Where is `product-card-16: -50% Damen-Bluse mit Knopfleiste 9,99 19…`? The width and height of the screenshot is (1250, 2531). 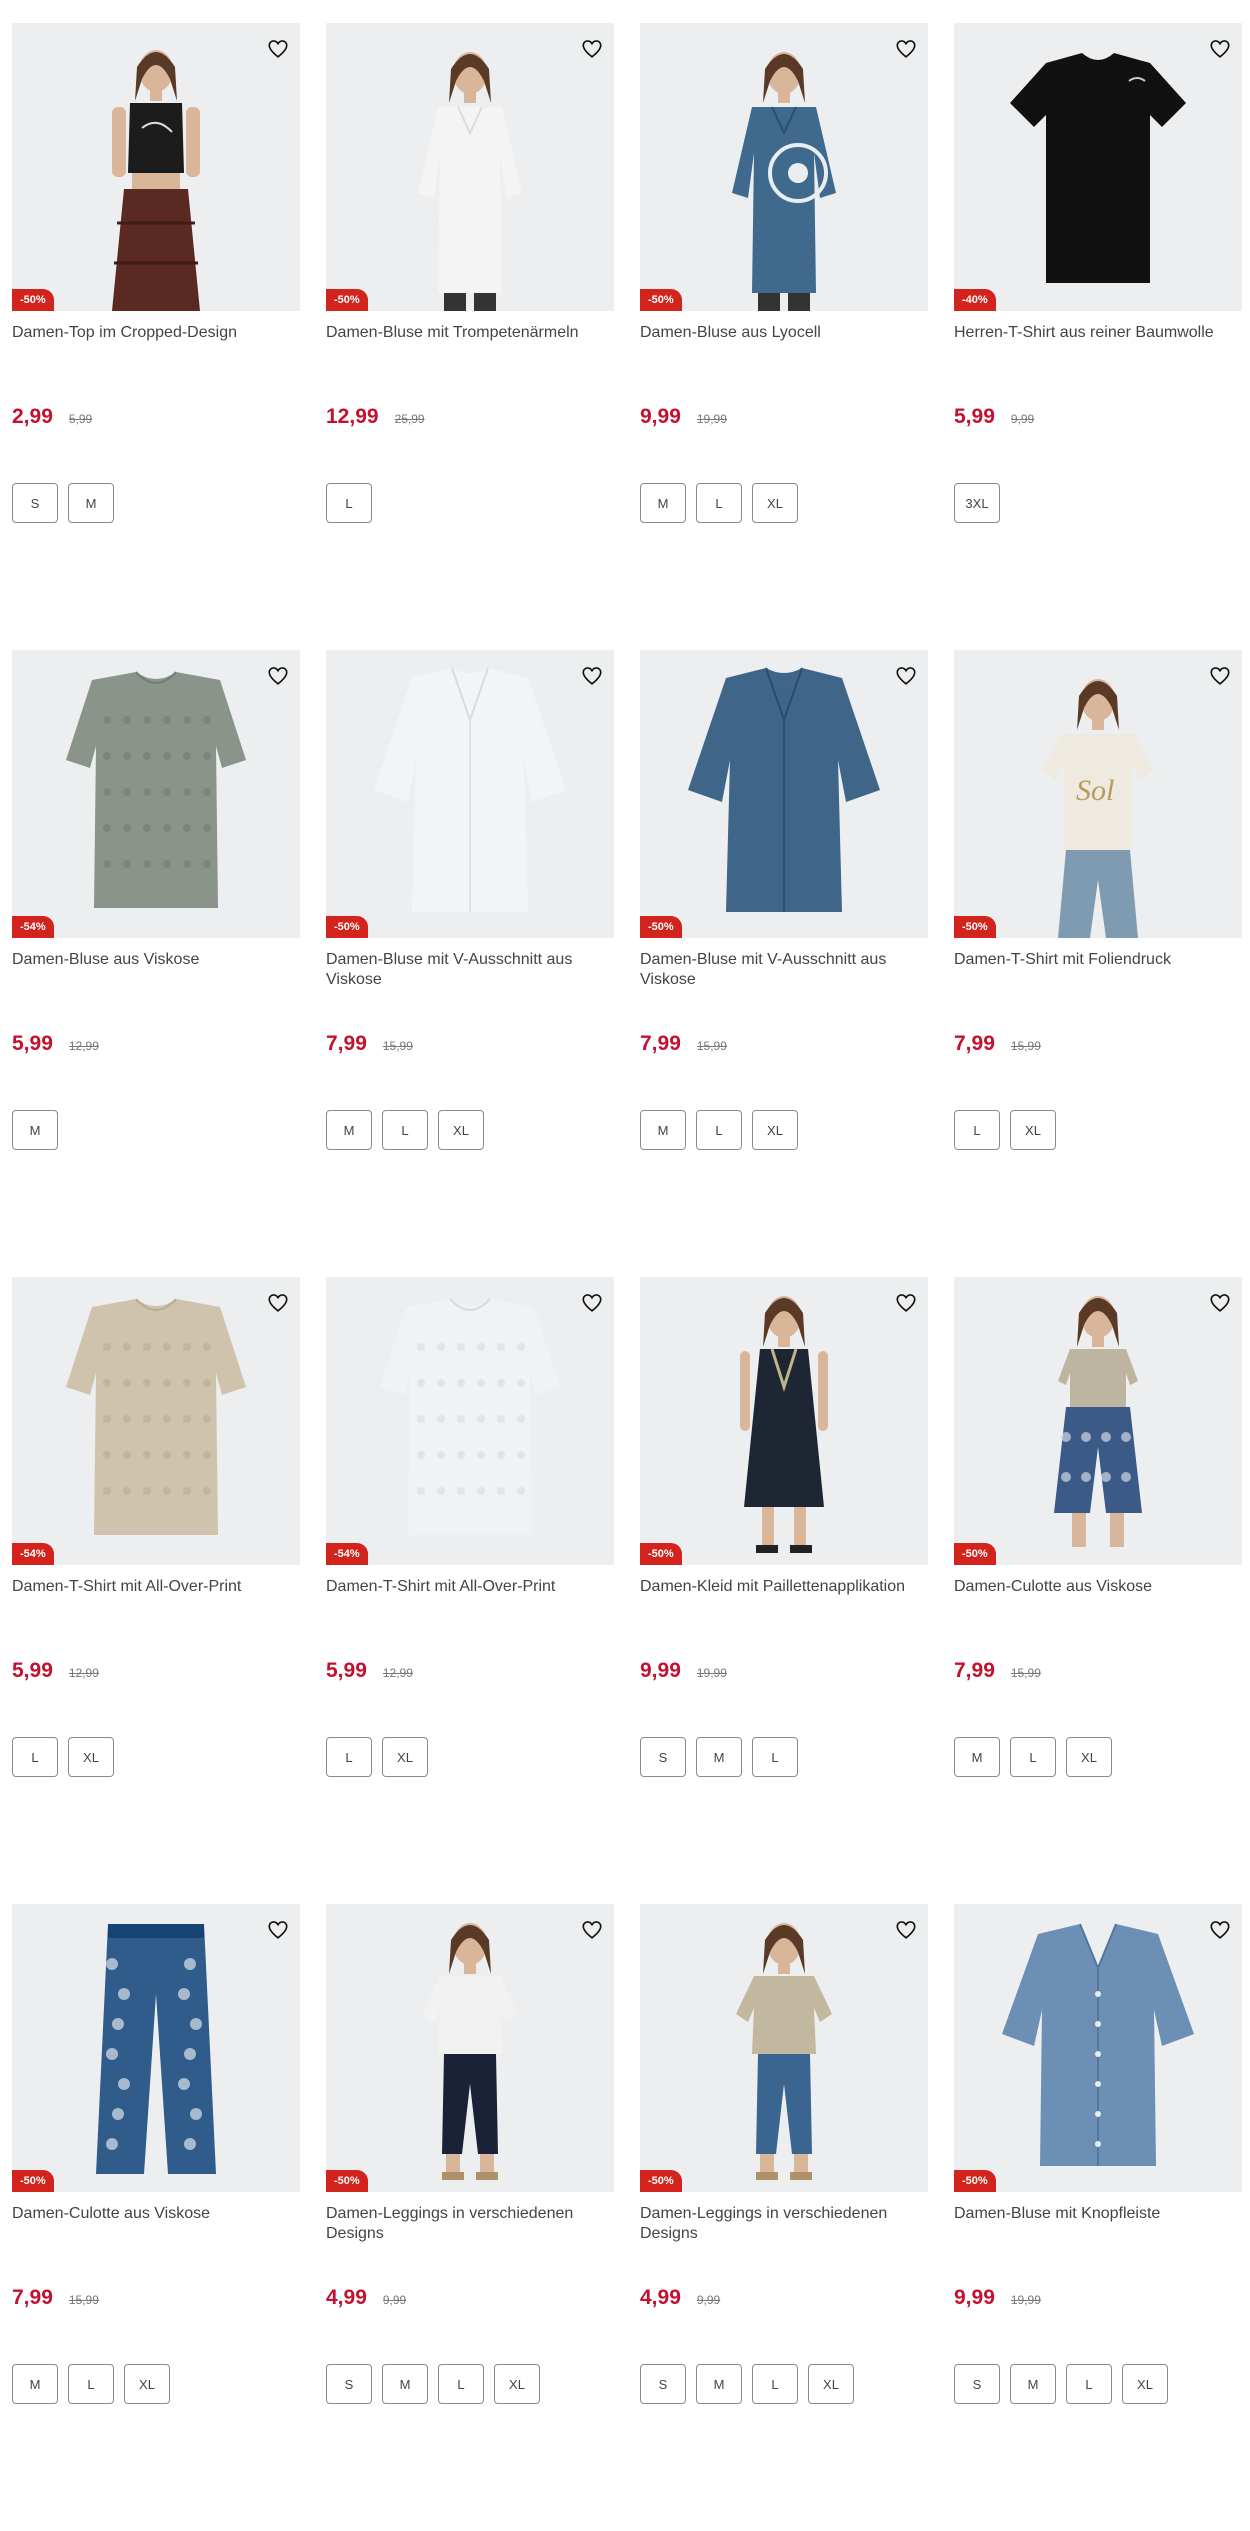
product-card-16: -50% Damen-Bluse mit Knopfleiste 9,99 19… is located at coordinates (1098, 2217).